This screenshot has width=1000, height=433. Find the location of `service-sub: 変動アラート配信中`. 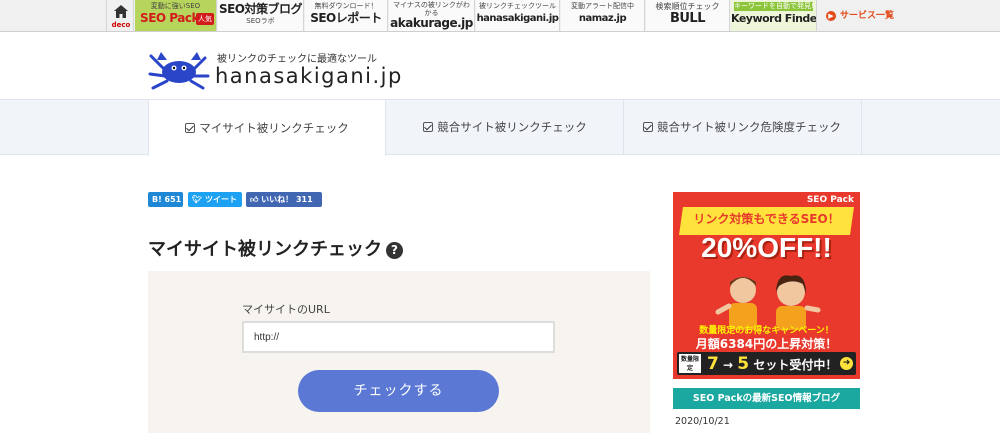

service-sub: 変動アラート配信中 is located at coordinates (602, 6).